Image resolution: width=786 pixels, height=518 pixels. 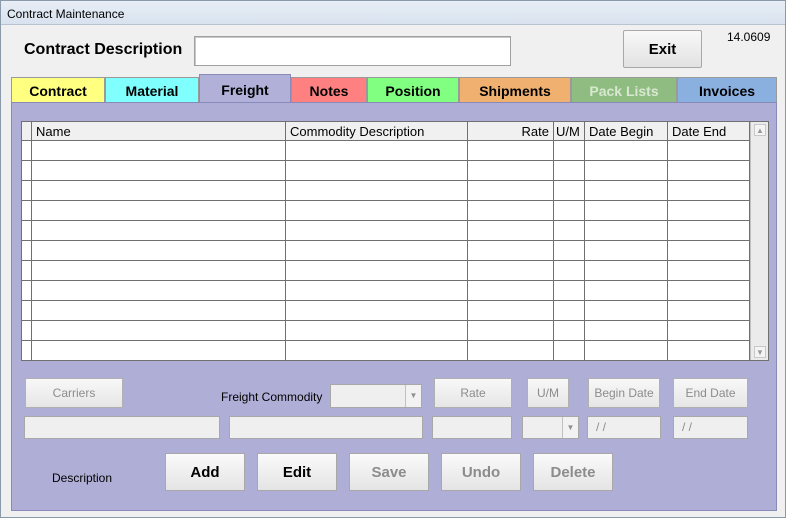 What do you see at coordinates (550, 427) in the screenshot?
I see `um-select: ▼` at bounding box center [550, 427].